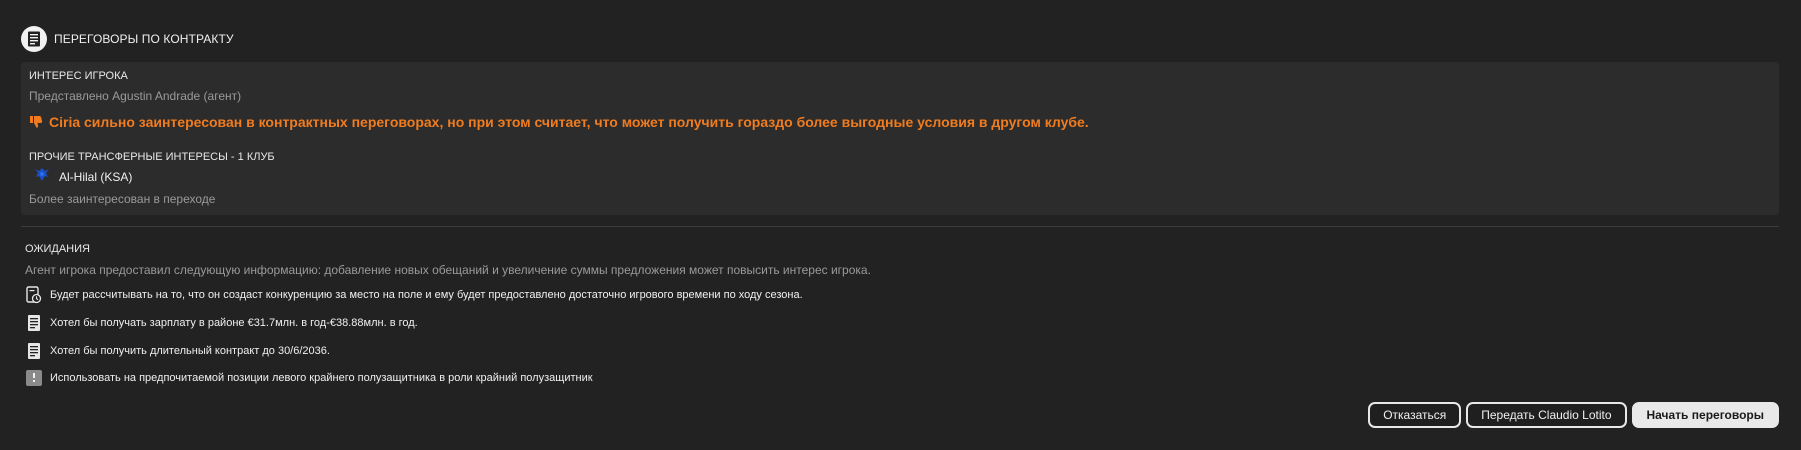 The image size is (1801, 450). I want to click on decline-button: Отказаться, so click(1415, 415).